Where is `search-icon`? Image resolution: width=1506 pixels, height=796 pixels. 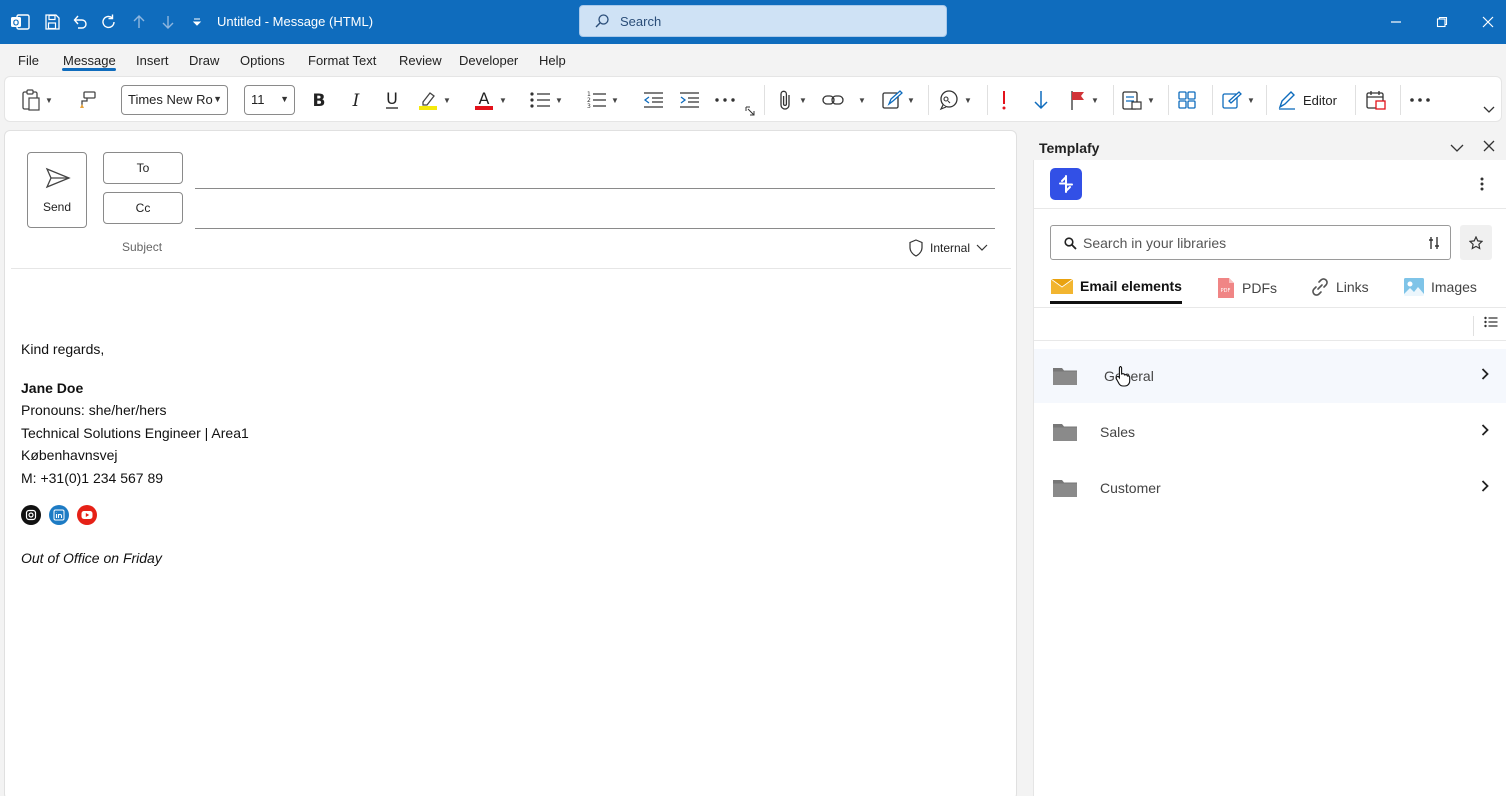
search-icon is located at coordinates (1070, 243).